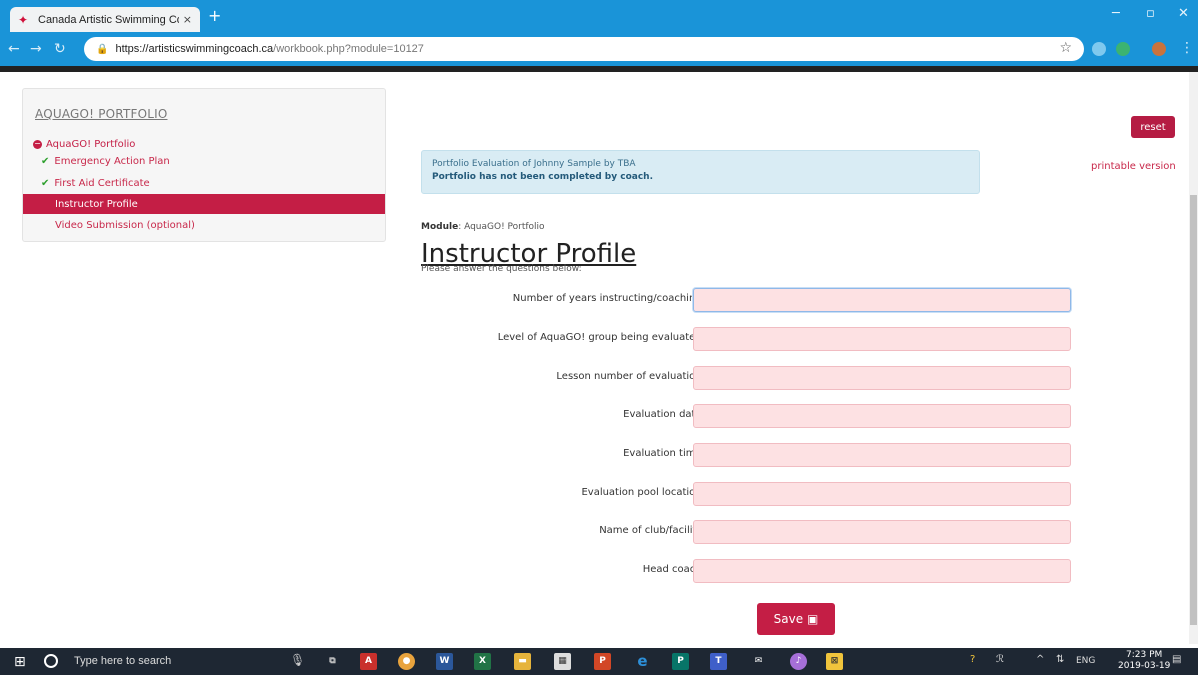  What do you see at coordinates (102, 183) in the screenshot?
I see `sidebar-item-label: First Aid Certificate` at bounding box center [102, 183].